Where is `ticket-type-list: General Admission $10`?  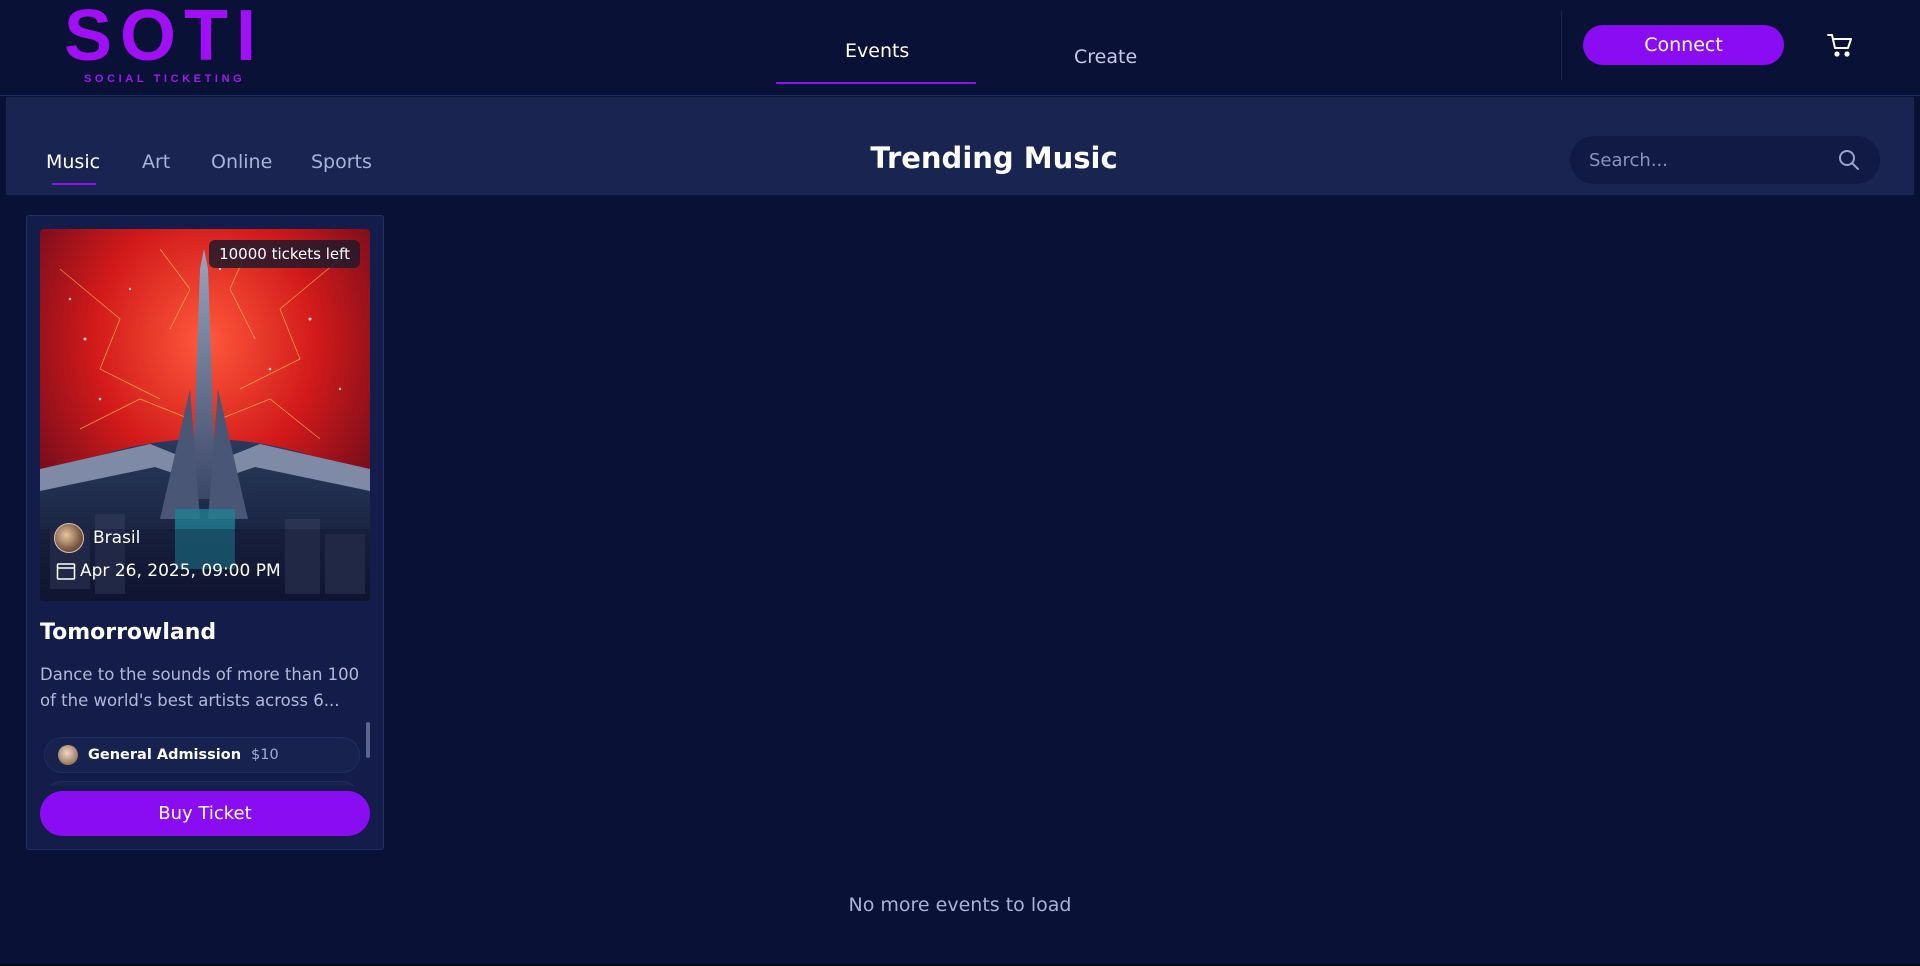 ticket-type-list: General Admission $10 is located at coordinates (205, 758).